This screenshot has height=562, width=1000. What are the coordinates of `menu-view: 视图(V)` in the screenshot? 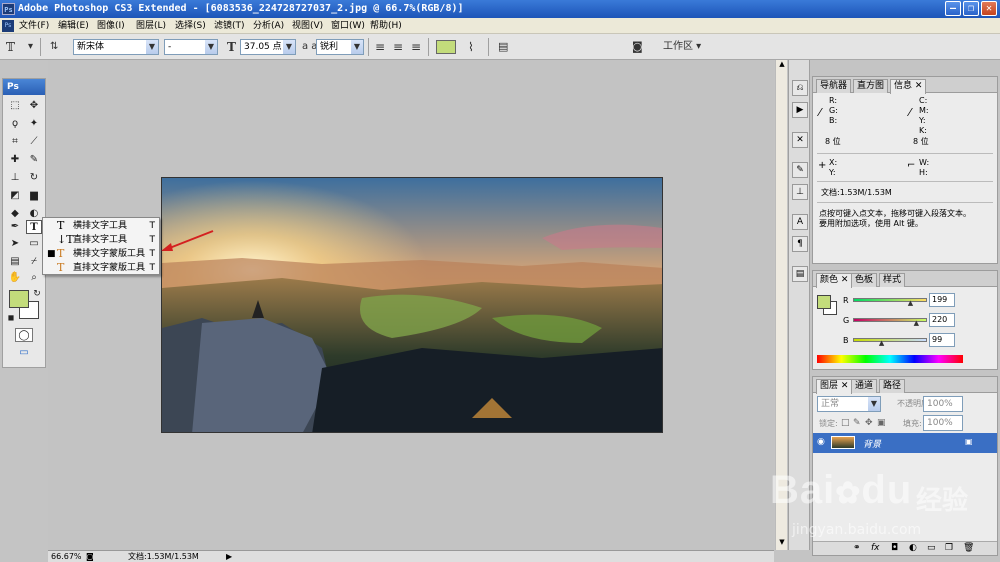 It's located at (307, 26).